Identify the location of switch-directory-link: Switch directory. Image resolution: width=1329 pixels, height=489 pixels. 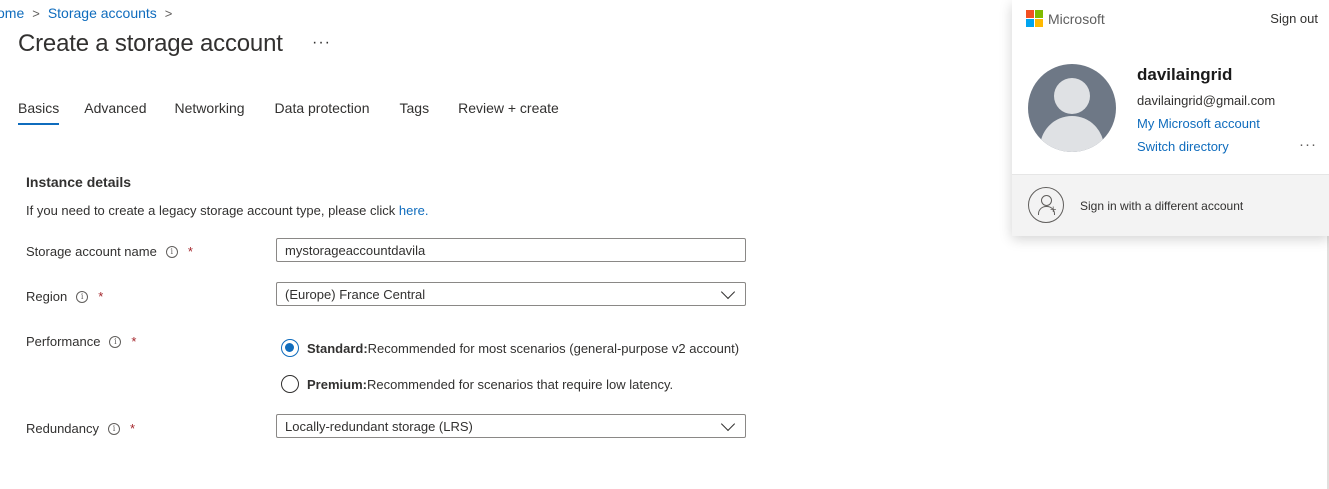
(1183, 146).